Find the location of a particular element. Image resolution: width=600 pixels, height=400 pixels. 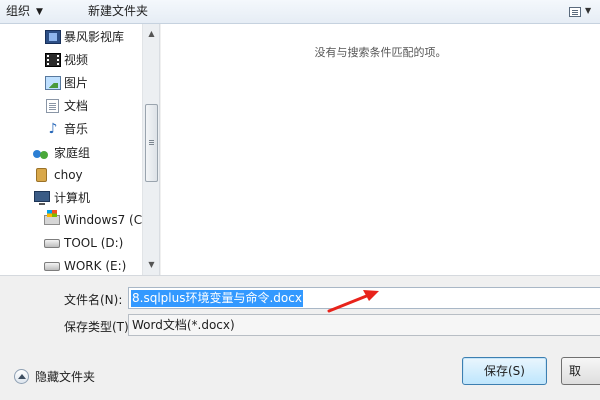

change-view-button: ▼ is located at coordinates (581, 12).